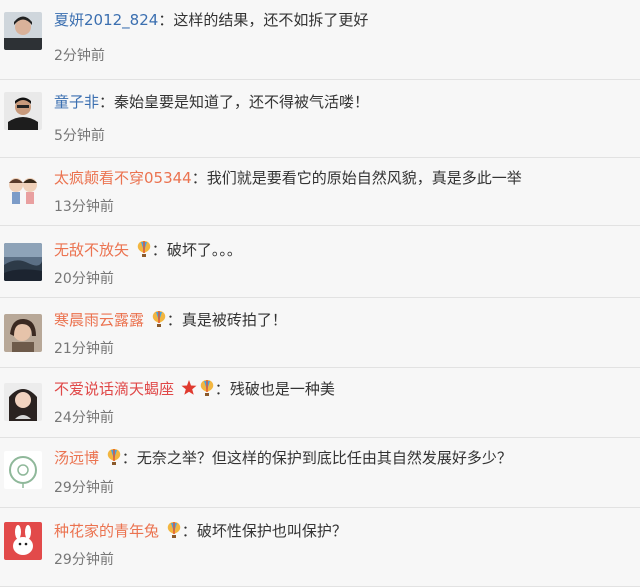  I want to click on username-link: 汤远博, so click(76, 458).